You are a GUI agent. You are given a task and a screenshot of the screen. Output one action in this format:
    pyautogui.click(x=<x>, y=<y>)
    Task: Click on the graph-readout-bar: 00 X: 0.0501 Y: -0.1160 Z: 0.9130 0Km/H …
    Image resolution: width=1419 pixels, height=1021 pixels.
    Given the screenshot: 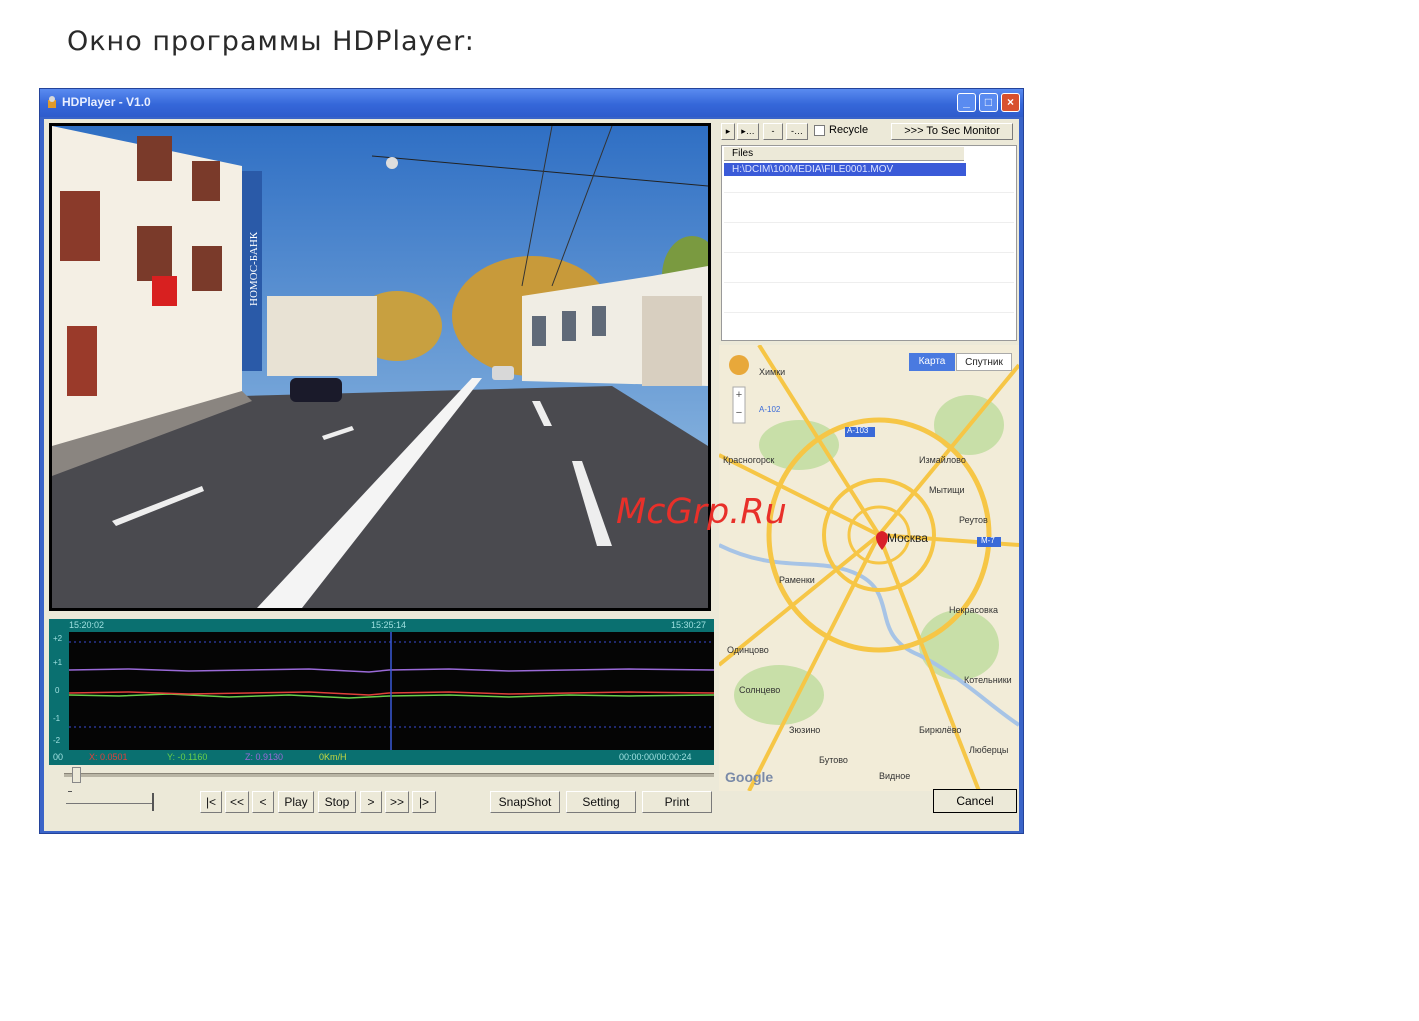 What is the action you would take?
    pyautogui.click(x=381, y=757)
    